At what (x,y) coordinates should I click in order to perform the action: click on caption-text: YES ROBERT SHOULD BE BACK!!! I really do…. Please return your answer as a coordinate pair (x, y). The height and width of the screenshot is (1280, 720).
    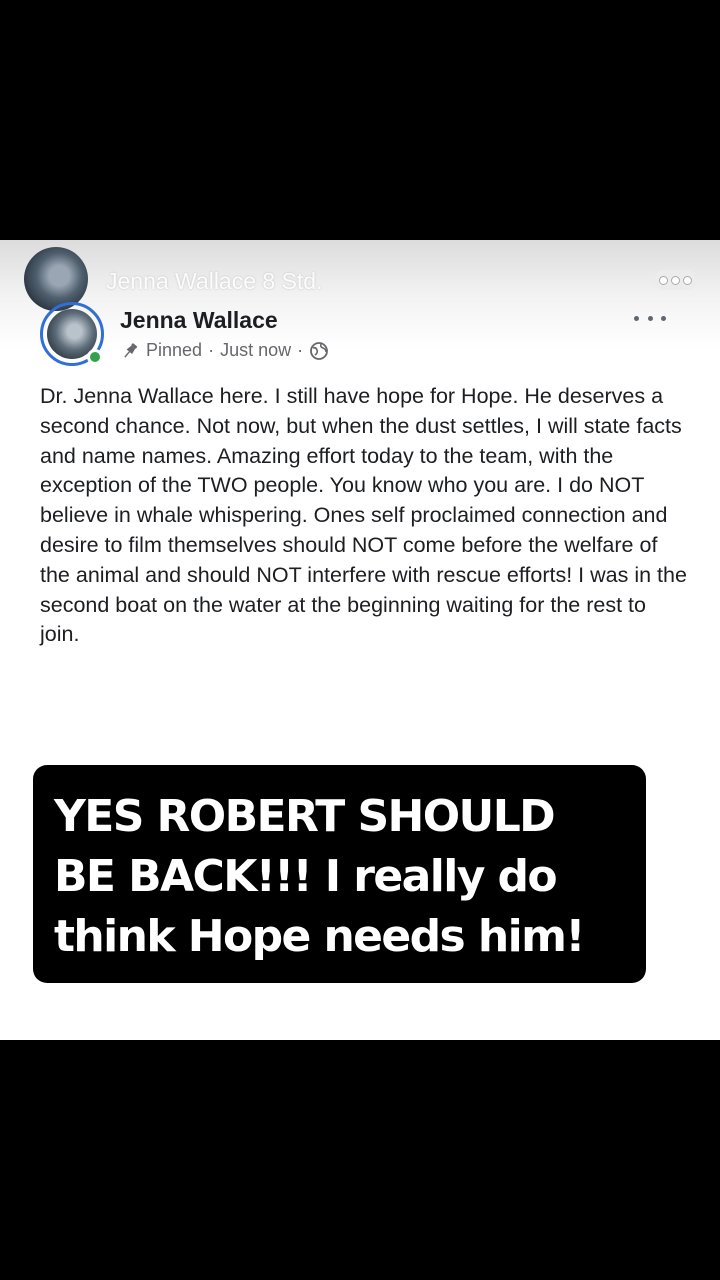
    Looking at the image, I should click on (319, 876).